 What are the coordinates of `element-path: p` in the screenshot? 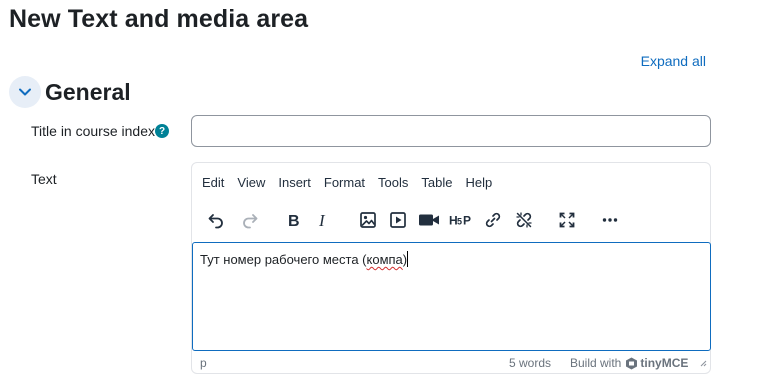 It's located at (203, 363).